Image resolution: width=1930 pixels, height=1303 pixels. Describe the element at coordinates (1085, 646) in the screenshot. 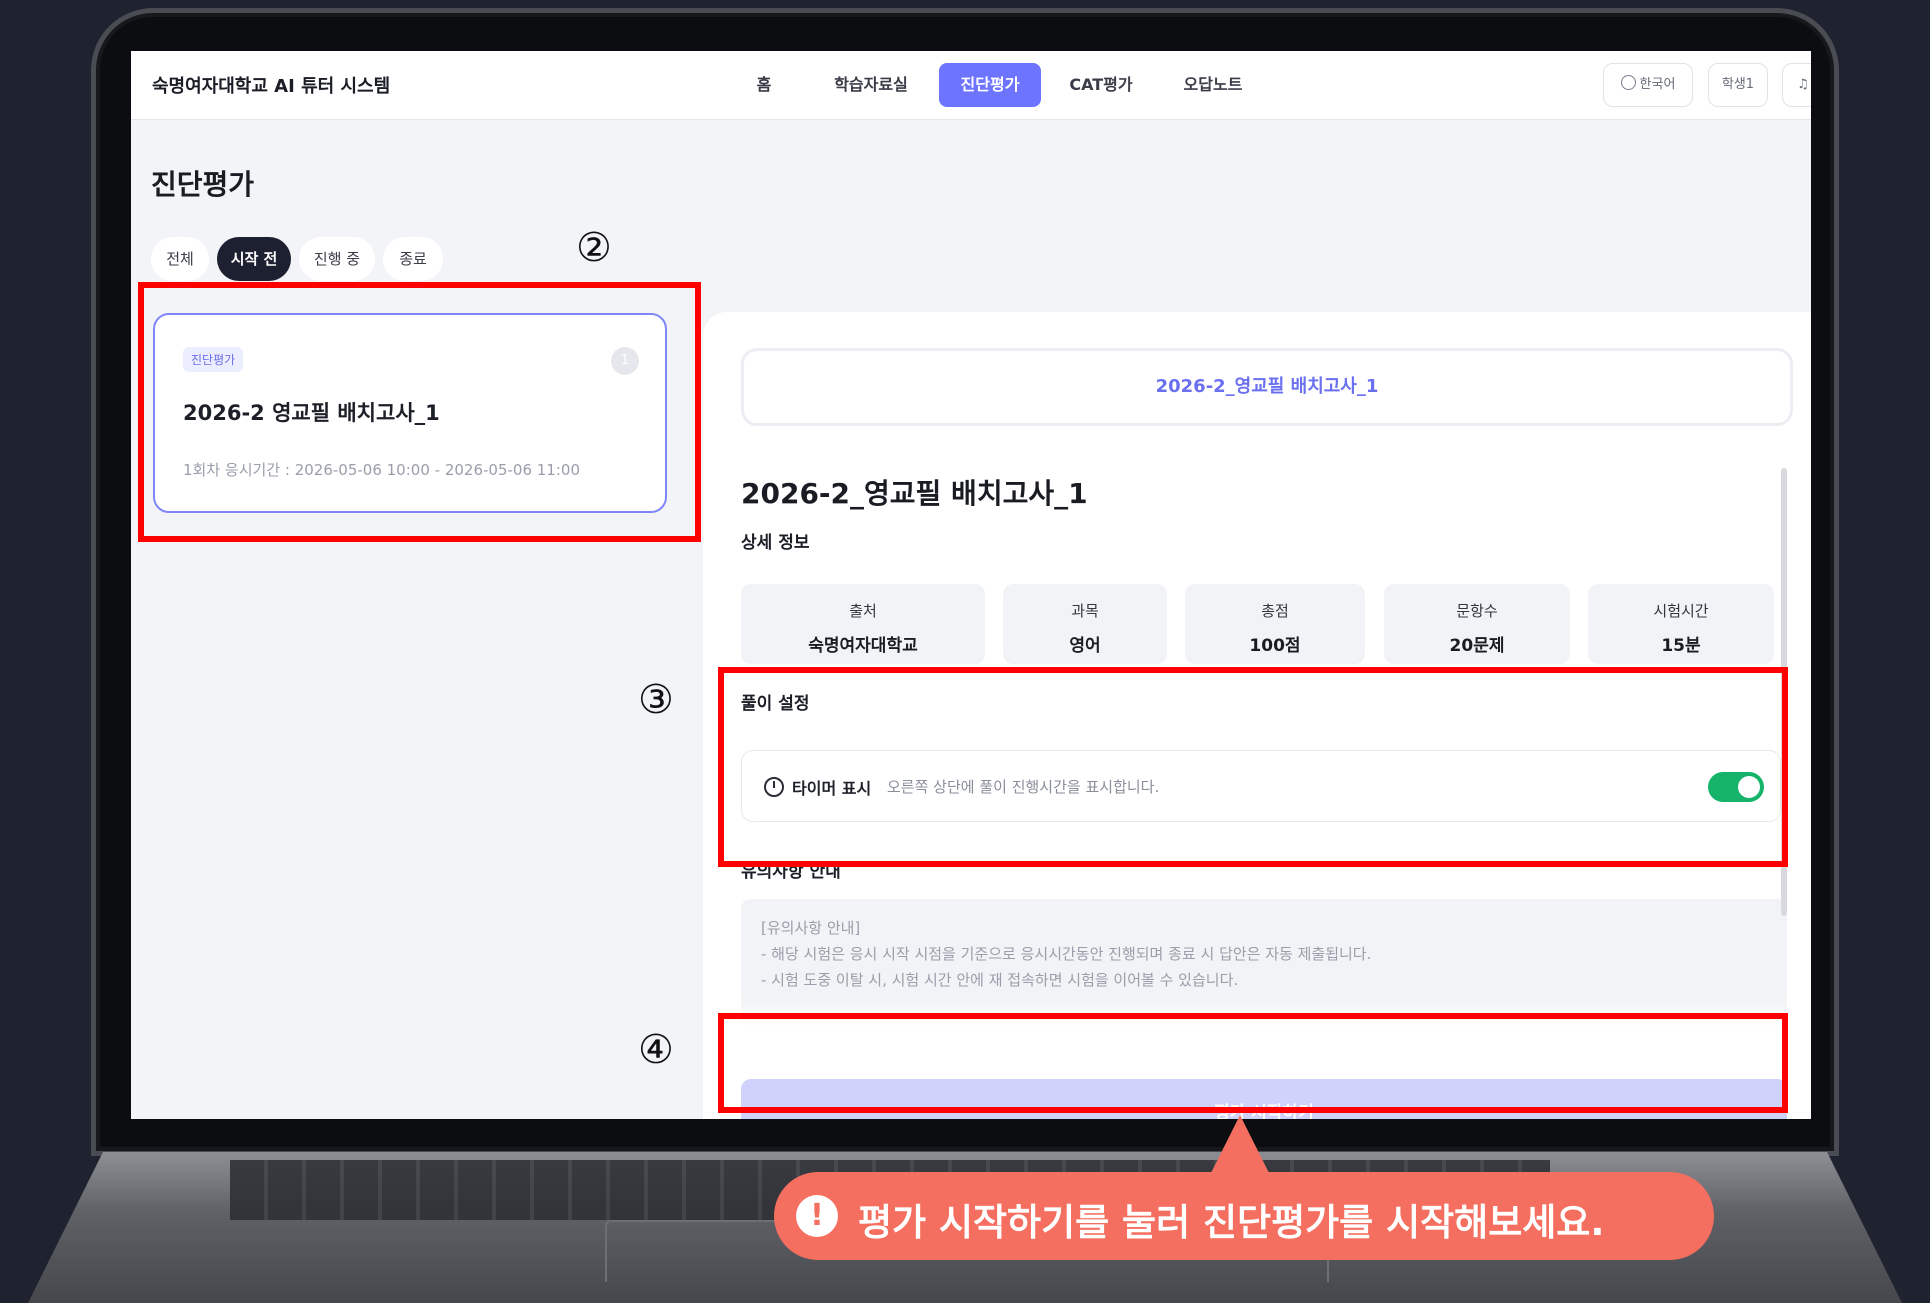

I see `info-value: 영어` at that location.